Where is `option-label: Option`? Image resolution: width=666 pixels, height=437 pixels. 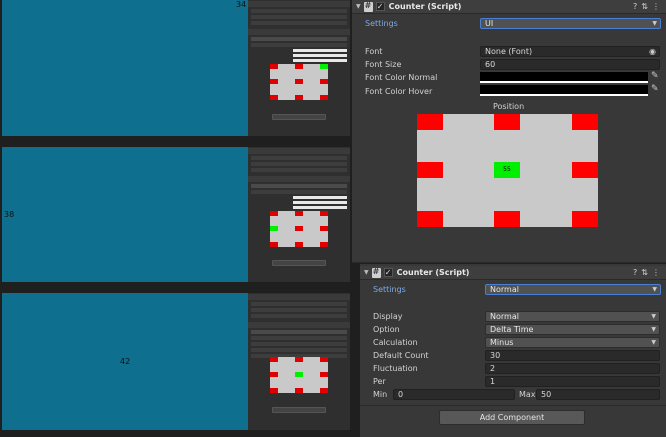
option-label: Option is located at coordinates (386, 329).